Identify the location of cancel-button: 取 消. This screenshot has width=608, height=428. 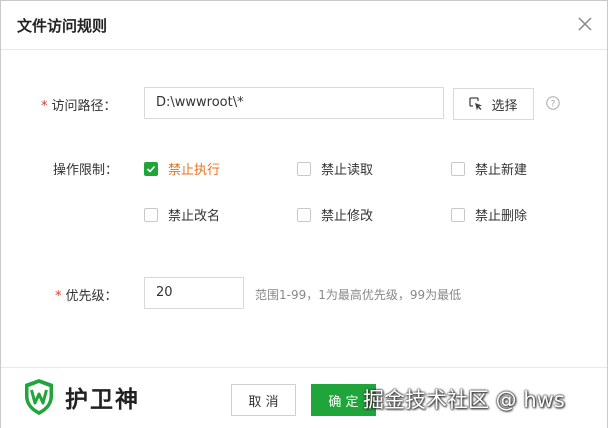
(263, 400).